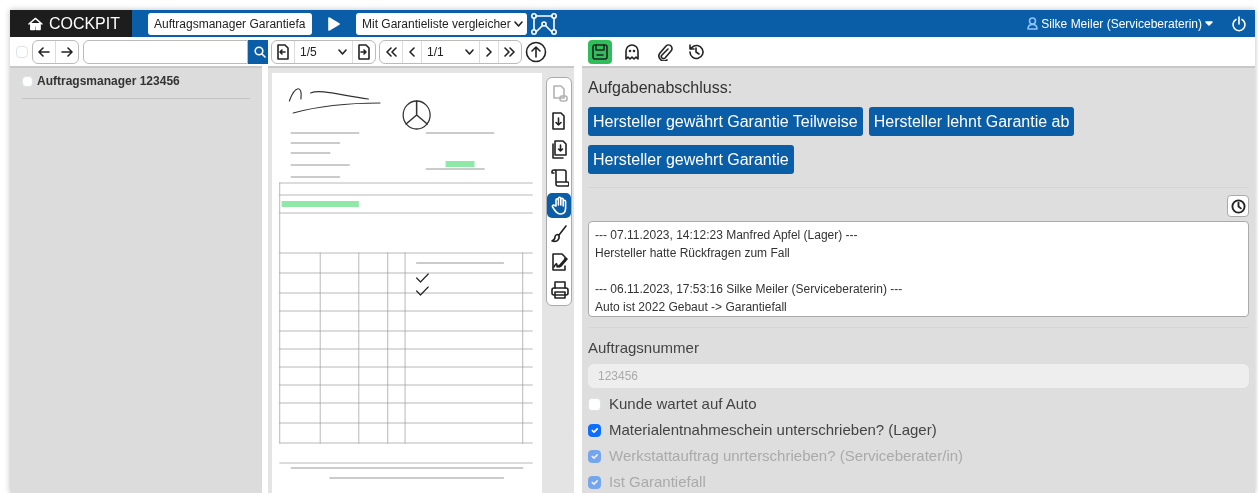 Image resolution: width=1258 pixels, height=493 pixels. Describe the element at coordinates (971, 121) in the screenshot. I see `task-button: Hersteller lehnt Garantie ab` at that location.